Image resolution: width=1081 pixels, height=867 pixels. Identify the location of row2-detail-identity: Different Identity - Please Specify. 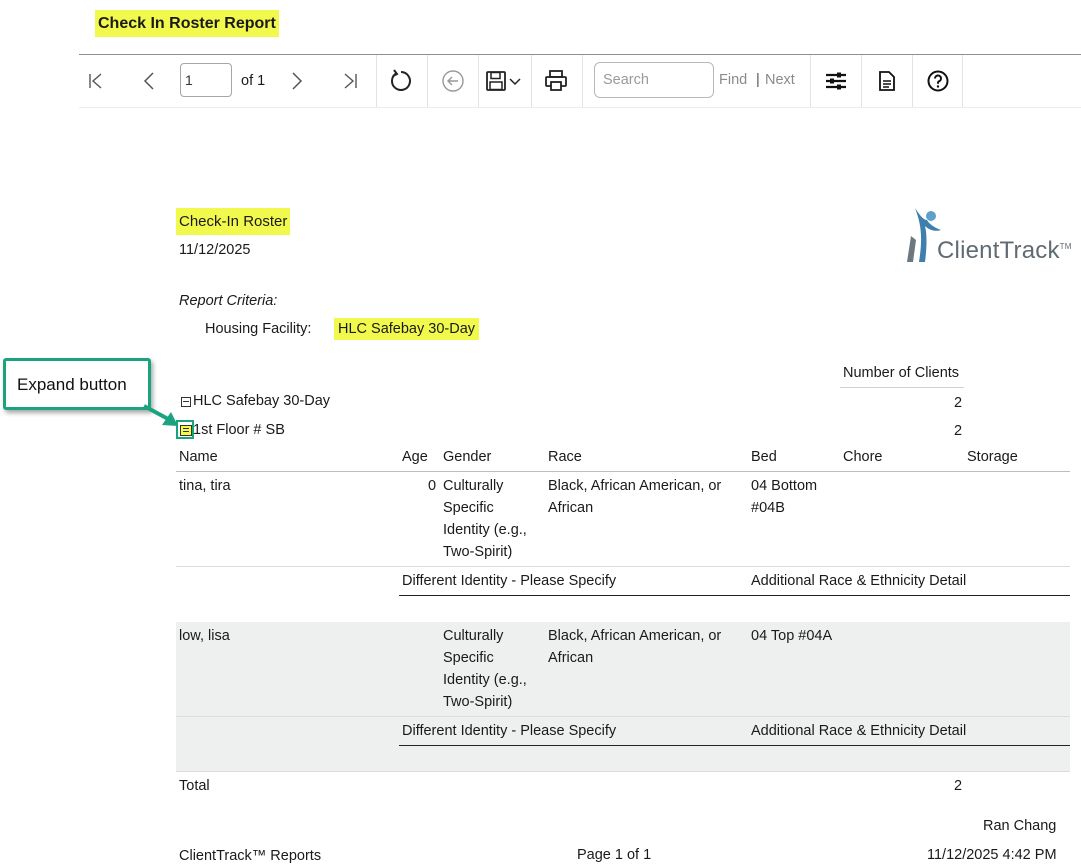
(509, 731).